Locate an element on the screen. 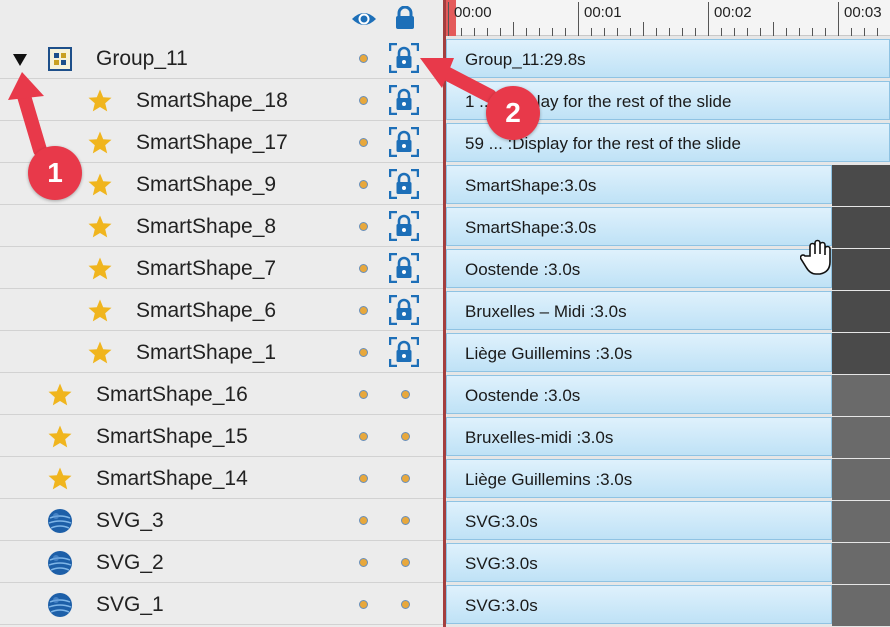  layer-row: SVG_2 is located at coordinates (222, 562).